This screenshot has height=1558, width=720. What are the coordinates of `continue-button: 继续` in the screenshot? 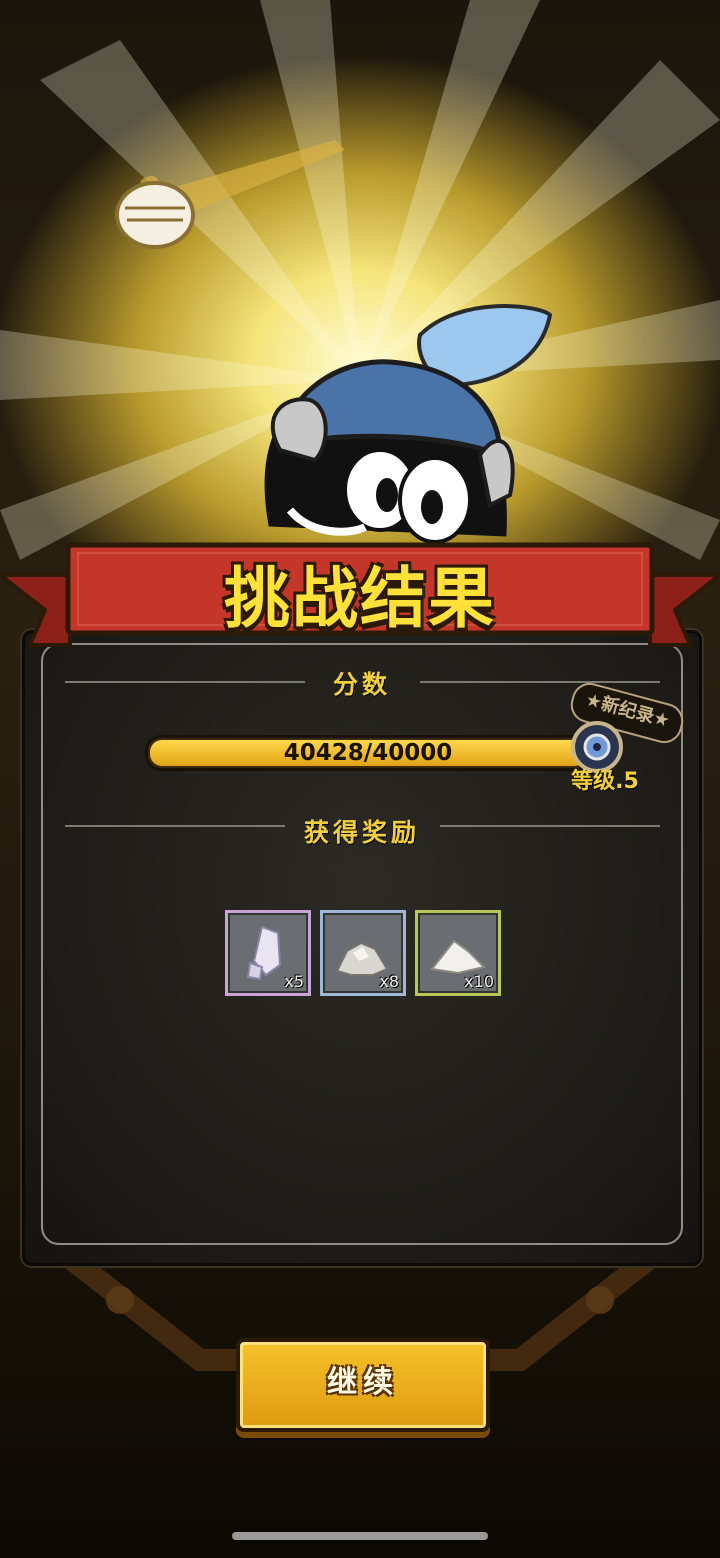 It's located at (363, 1385).